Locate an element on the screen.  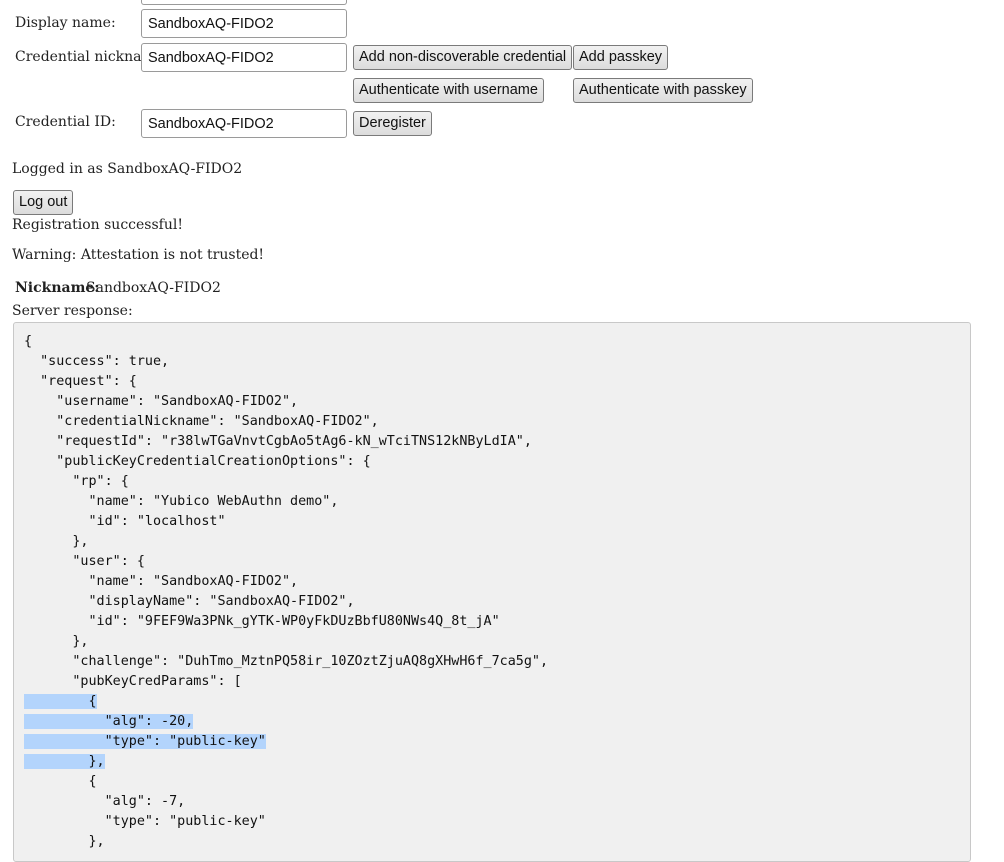
json-line-selected: "alg": -20, is located at coordinates (497, 722).